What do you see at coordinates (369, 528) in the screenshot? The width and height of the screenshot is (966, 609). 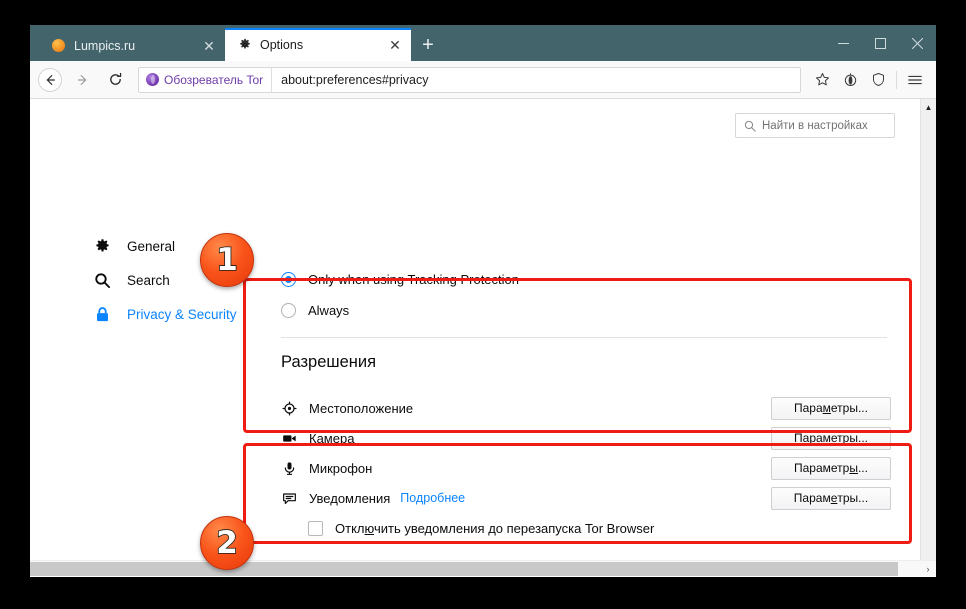 I see `cb-accesskey: ю` at bounding box center [369, 528].